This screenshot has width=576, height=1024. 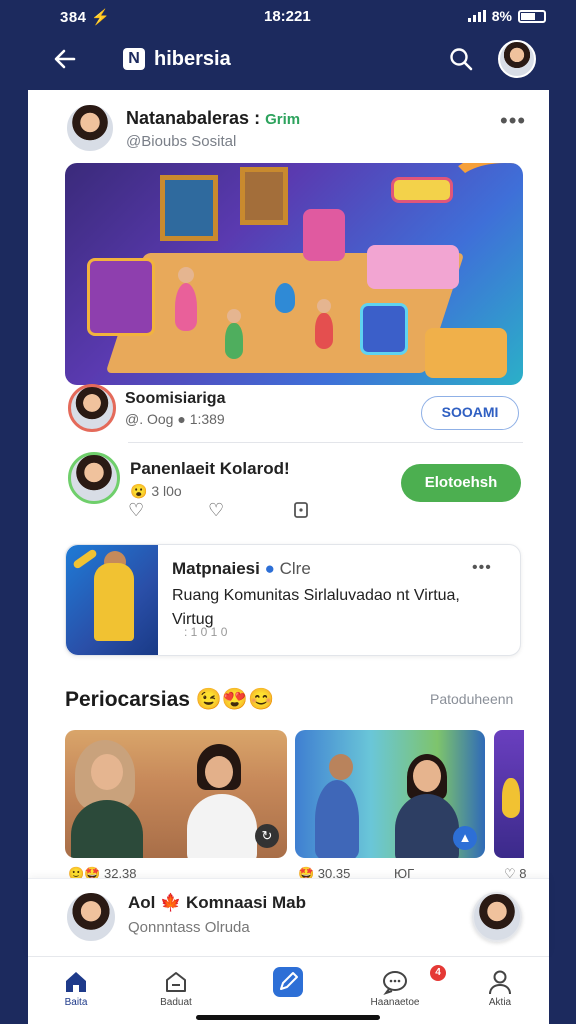 I want to click on tab-label: Baita, so click(x=76, y=1002).